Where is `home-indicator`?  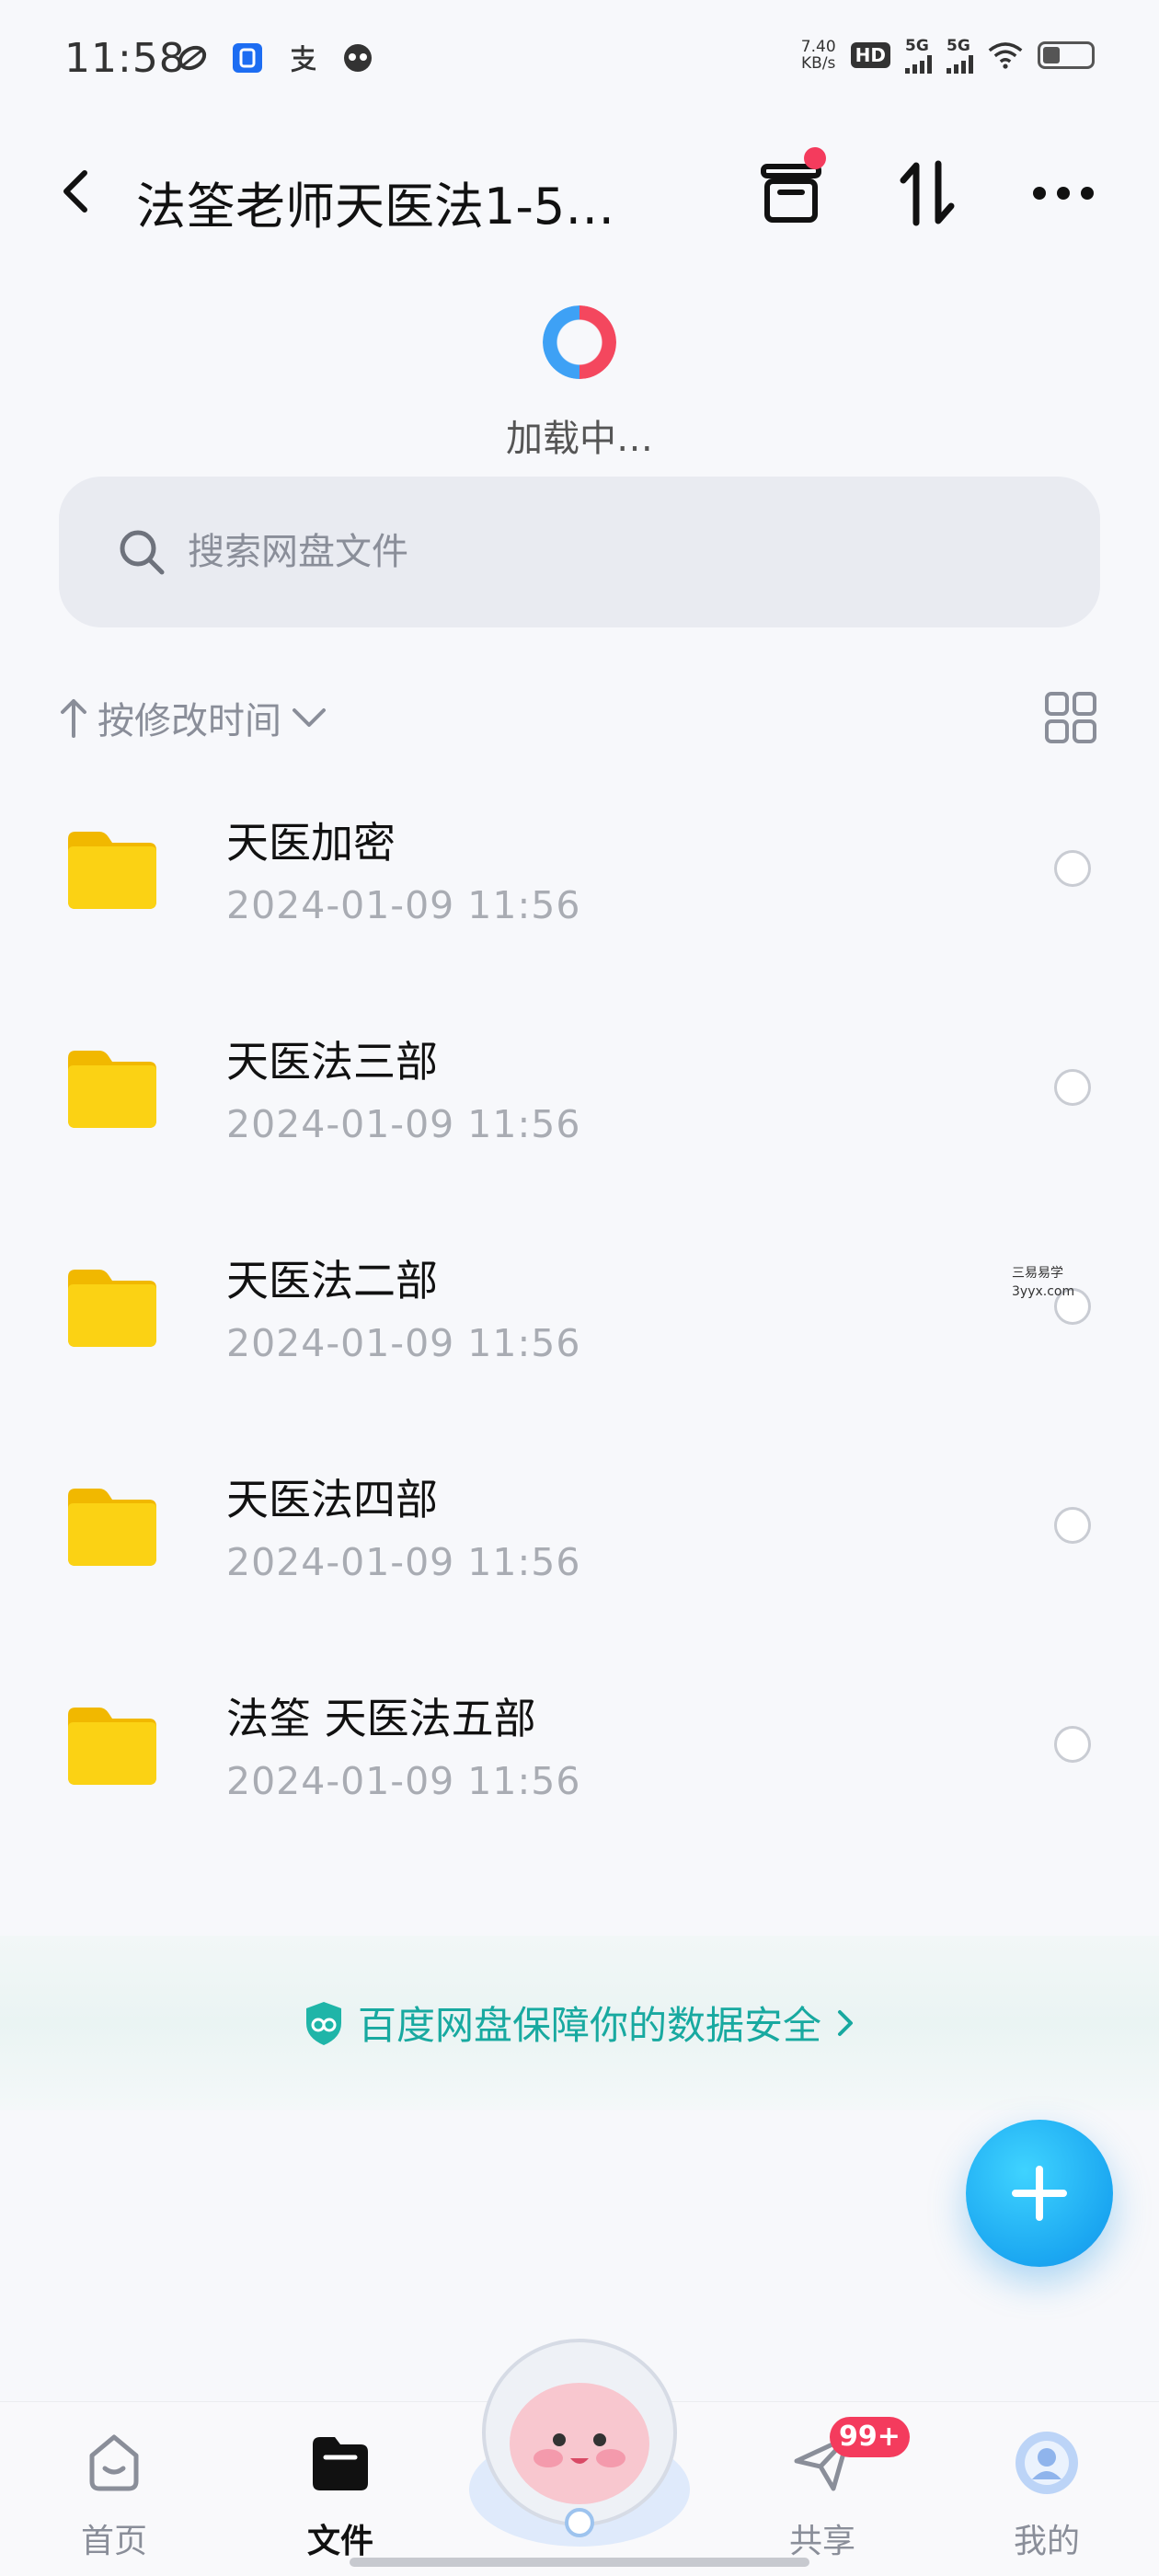 home-indicator is located at coordinates (579, 2562).